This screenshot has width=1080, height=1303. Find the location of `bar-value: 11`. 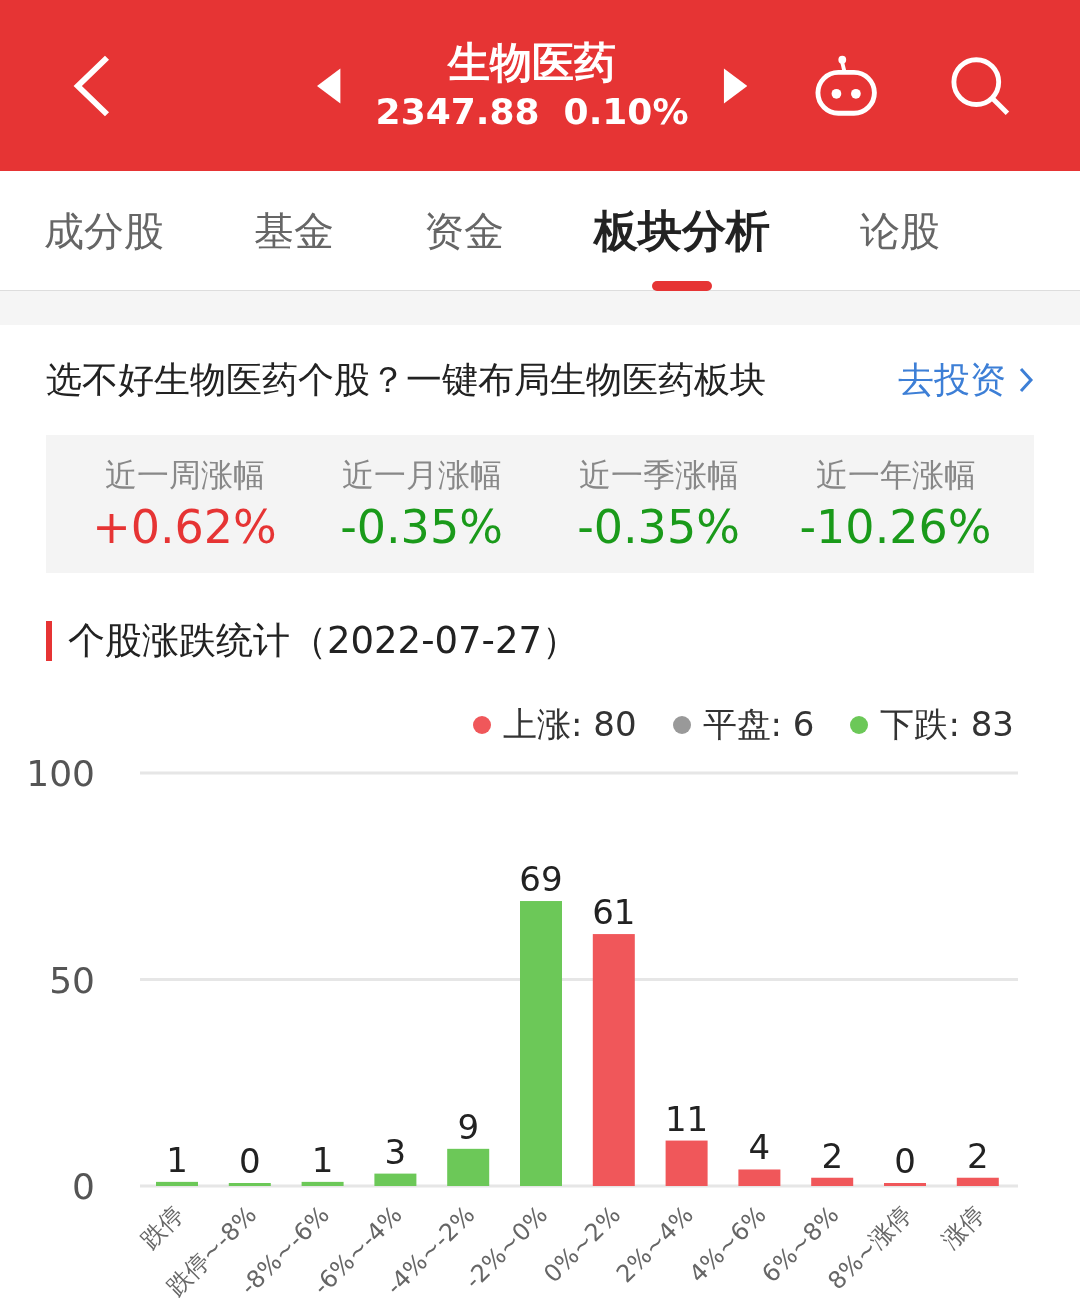

bar-value: 11 is located at coordinates (686, 1118).